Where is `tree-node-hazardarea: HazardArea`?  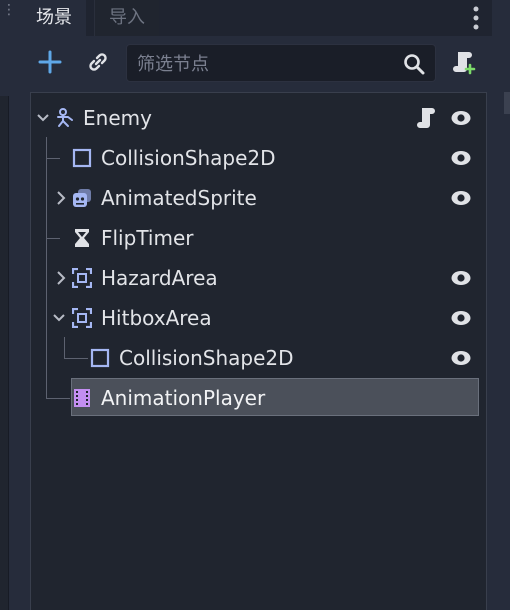 tree-node-hazardarea: HazardArea is located at coordinates (258, 278).